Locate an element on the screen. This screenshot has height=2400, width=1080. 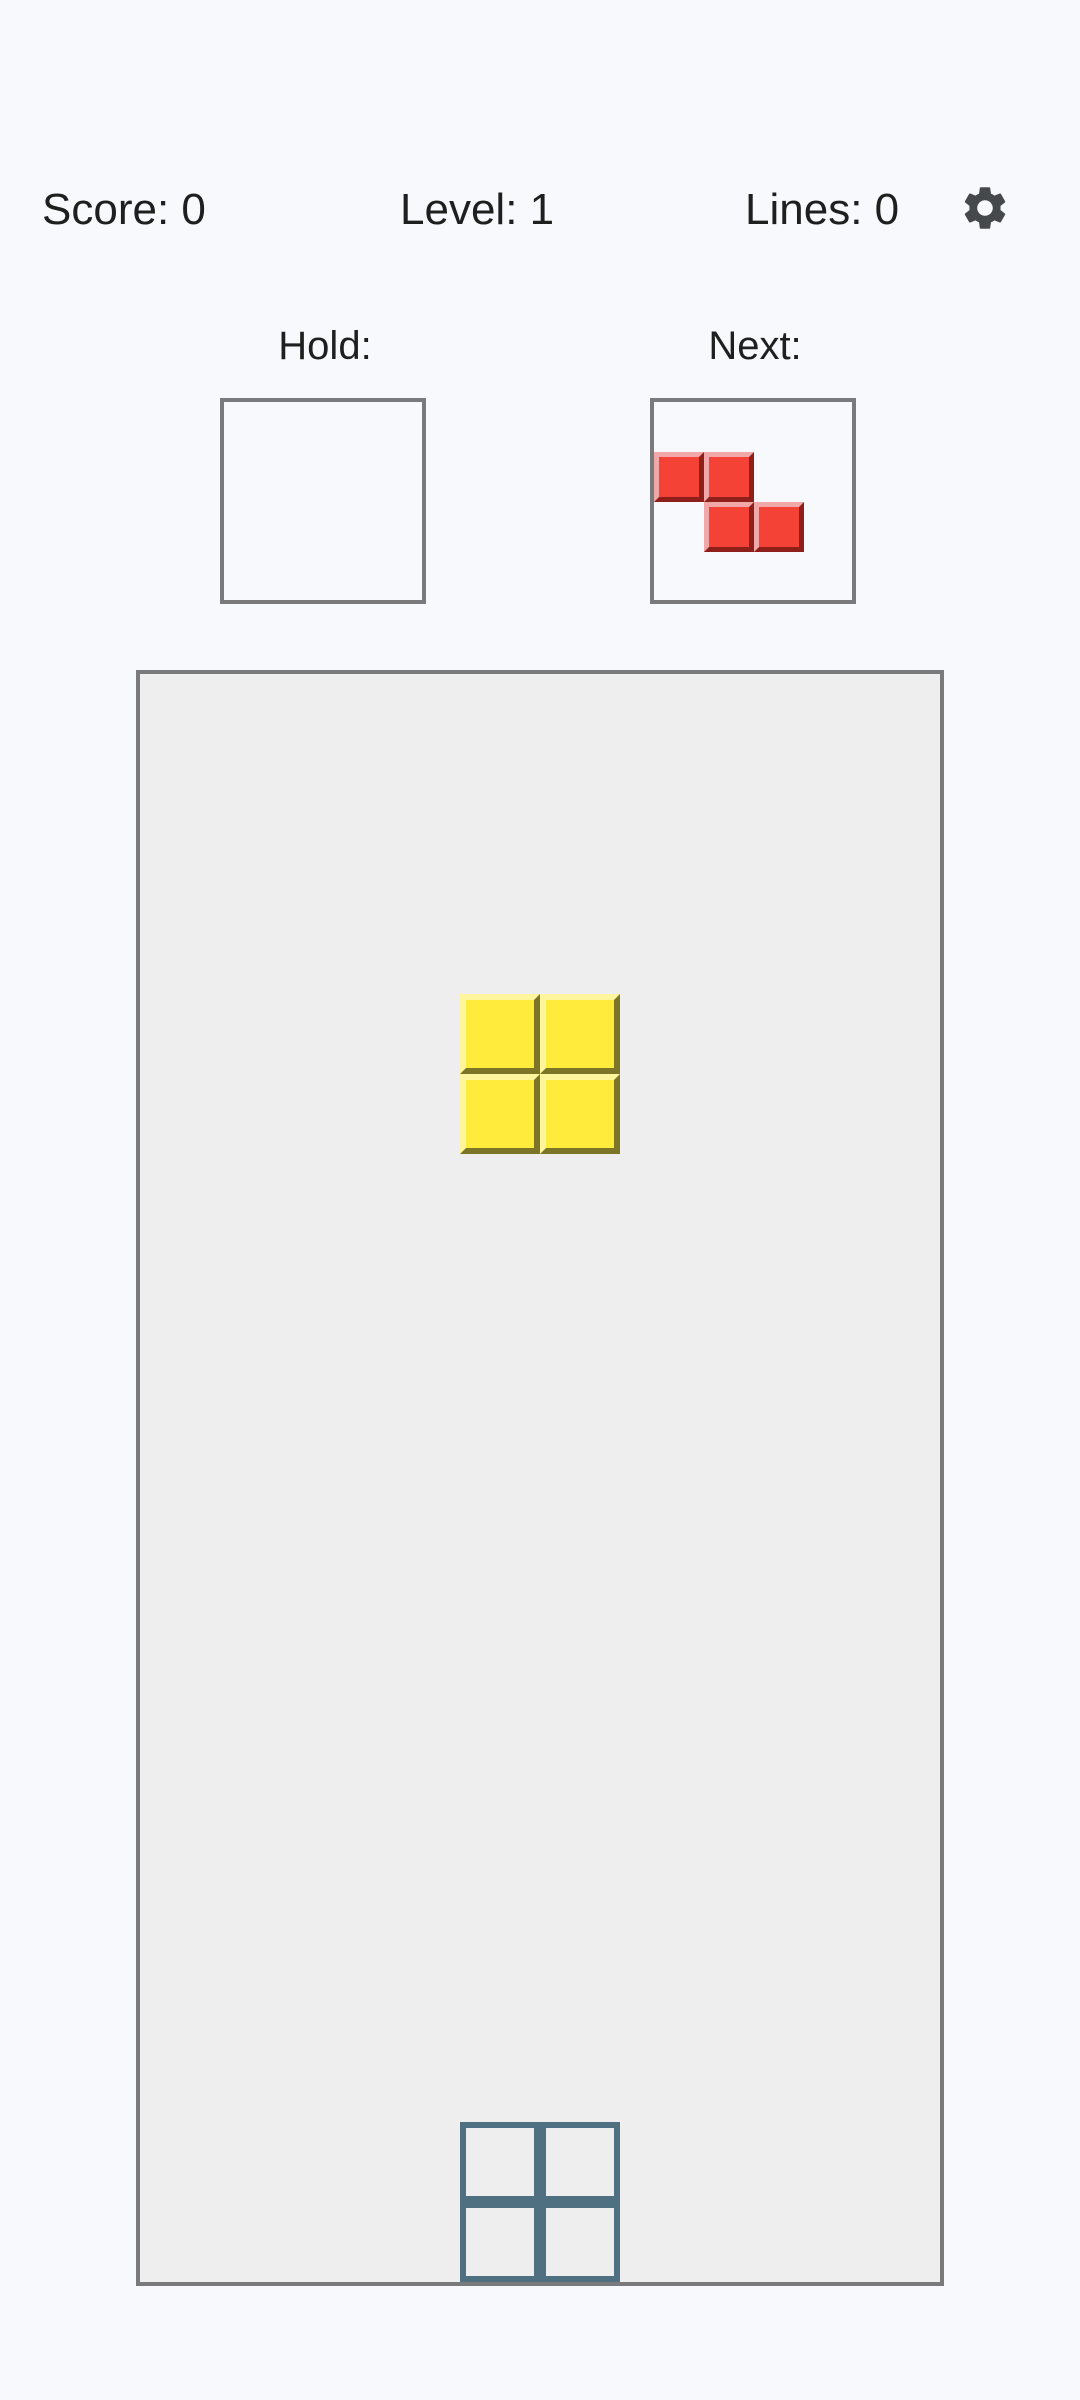
hold-box is located at coordinates (323, 501).